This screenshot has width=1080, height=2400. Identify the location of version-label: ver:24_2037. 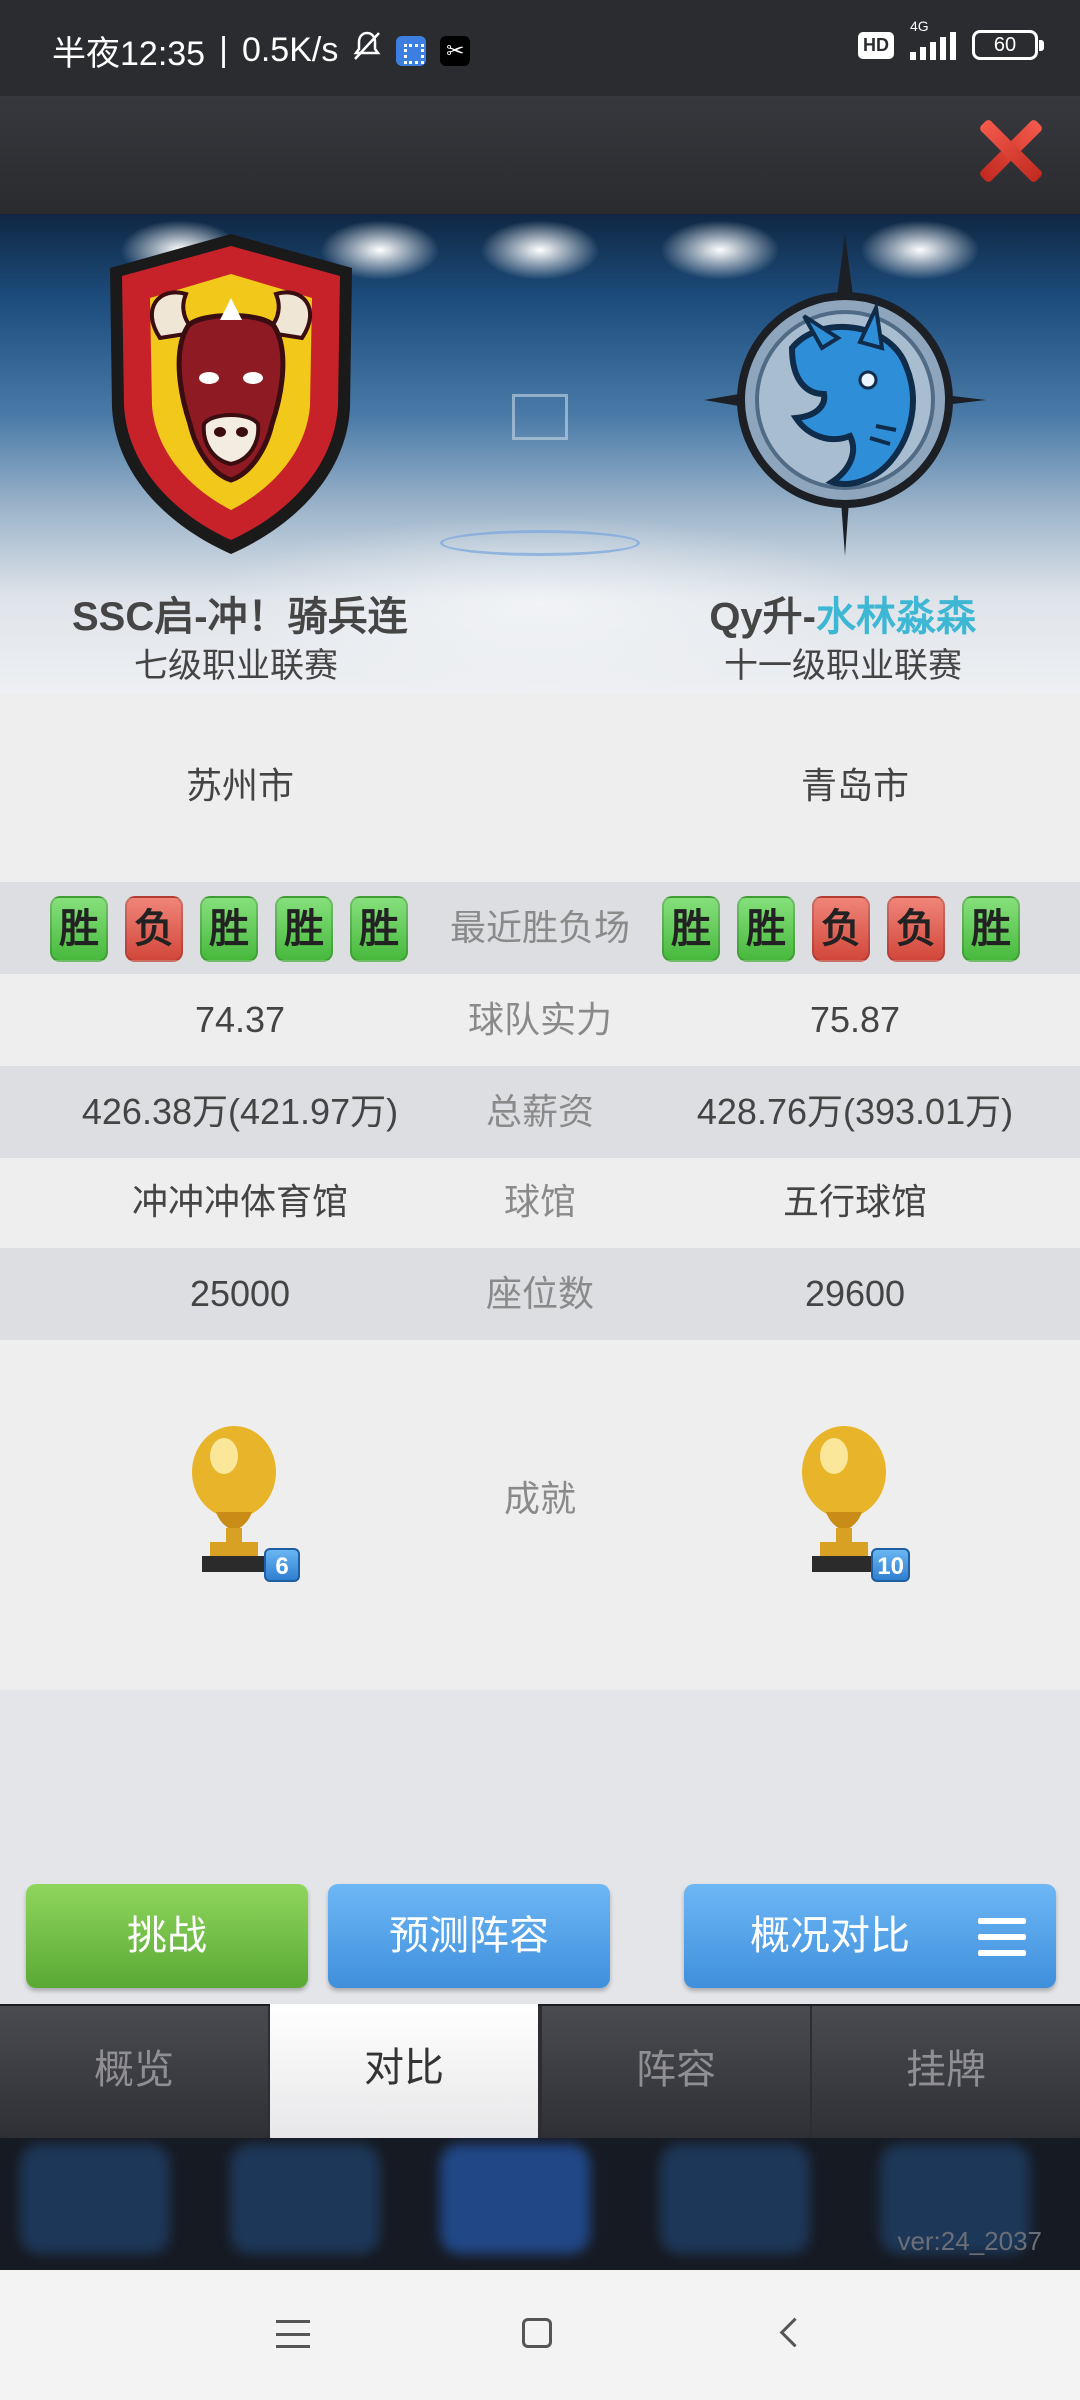
(969, 2241).